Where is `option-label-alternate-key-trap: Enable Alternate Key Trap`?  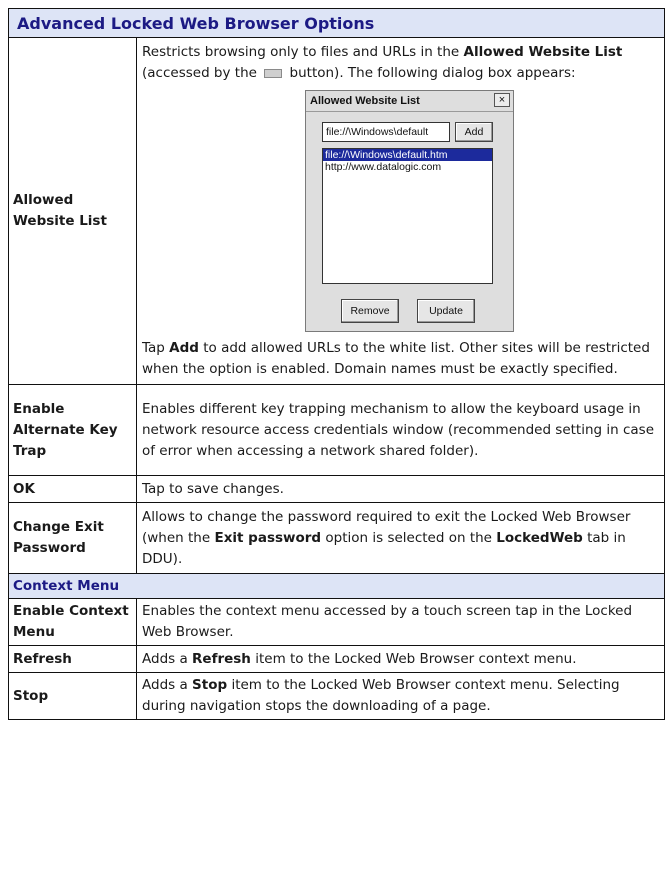 option-label-alternate-key-trap: Enable Alternate Key Trap is located at coordinates (72, 430).